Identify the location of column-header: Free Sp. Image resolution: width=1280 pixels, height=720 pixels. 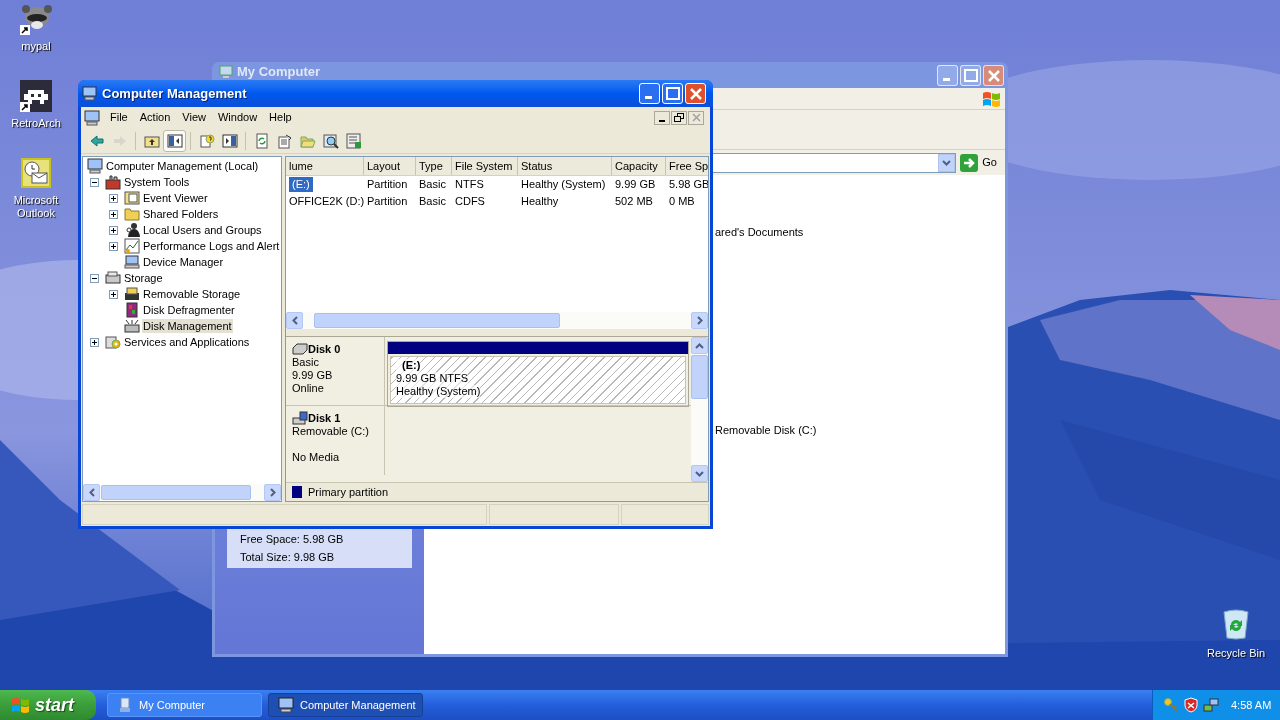
(687, 166).